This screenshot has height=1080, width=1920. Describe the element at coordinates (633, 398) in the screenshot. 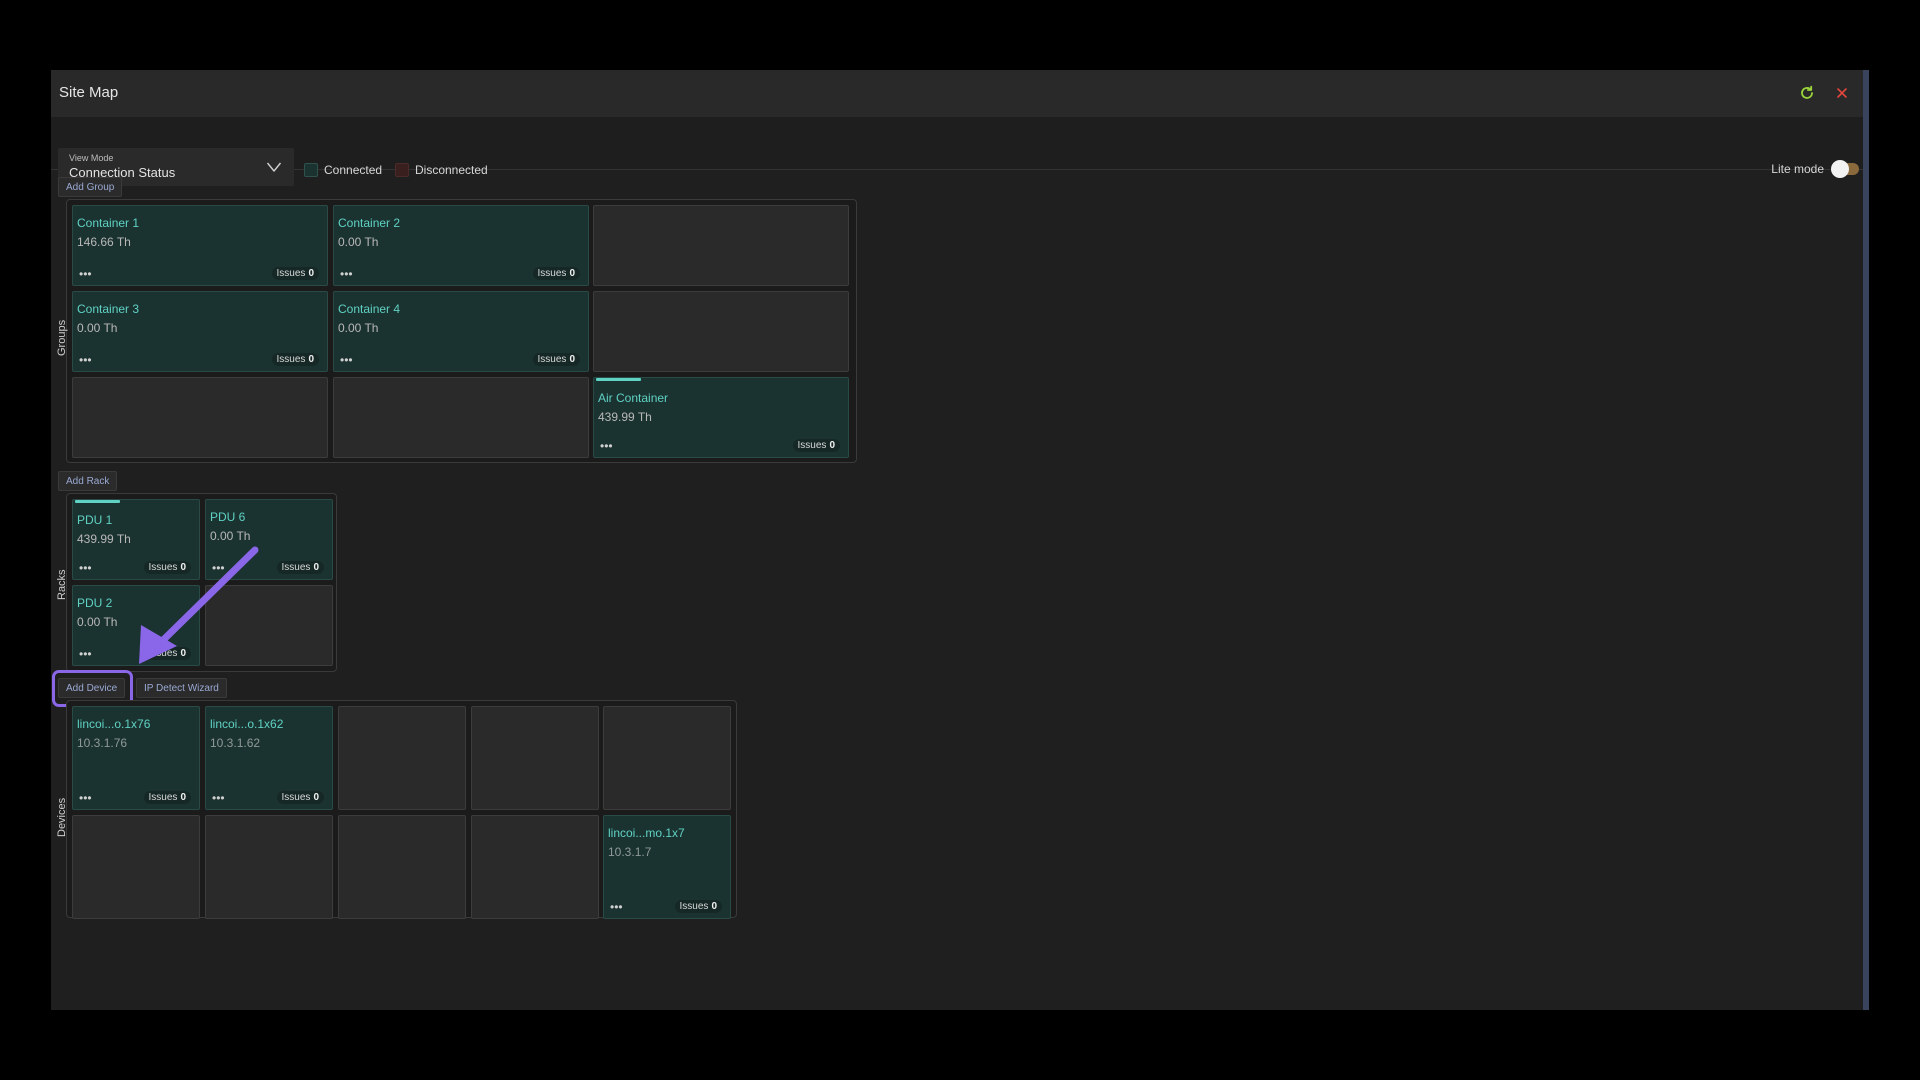

I see `card-name: Air Container` at that location.